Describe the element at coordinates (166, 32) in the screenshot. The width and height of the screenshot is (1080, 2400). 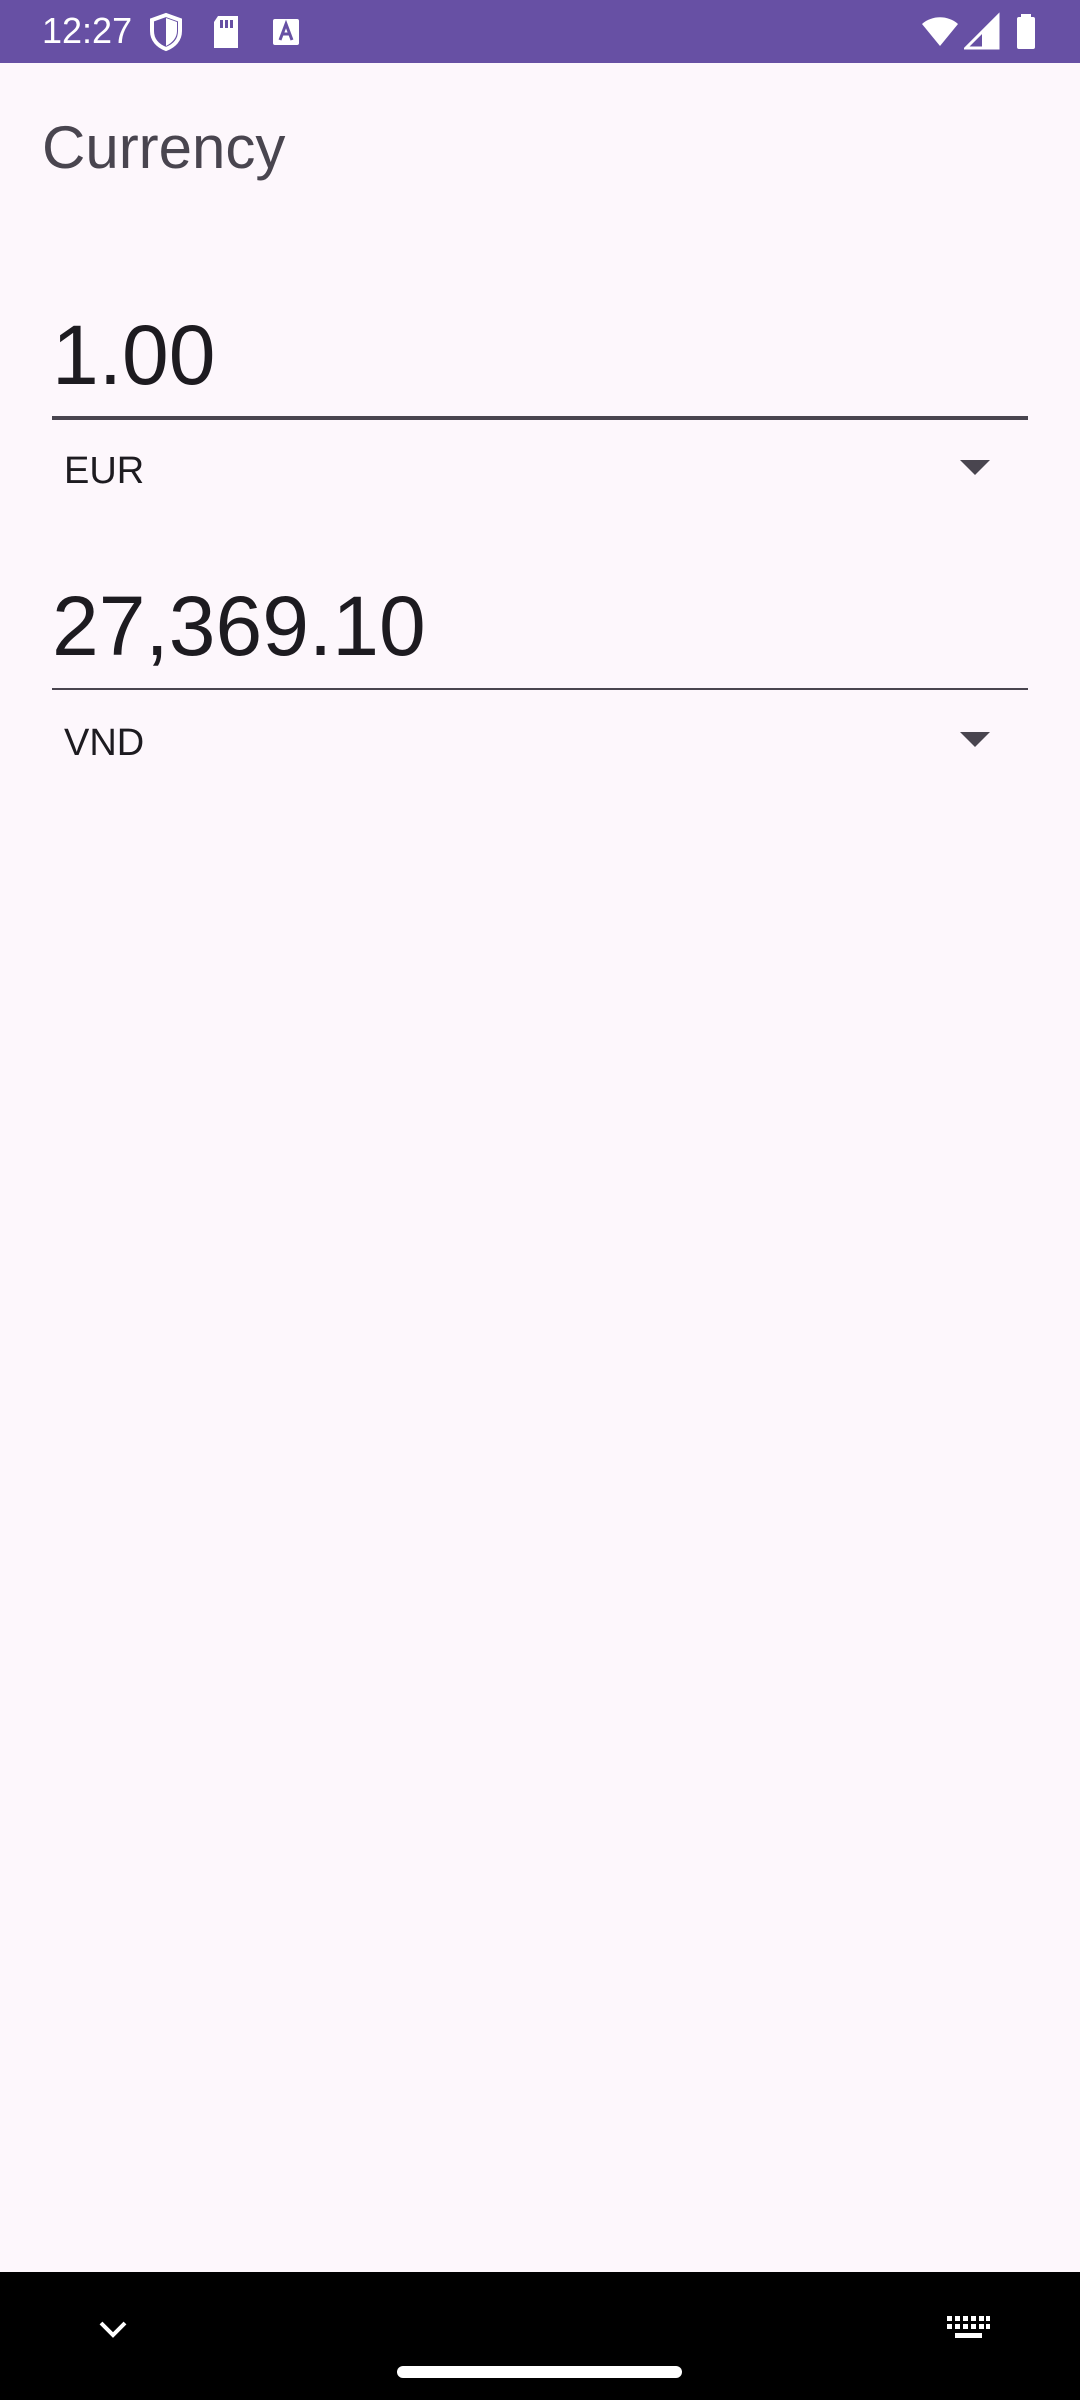
I see `shield-icon` at that location.